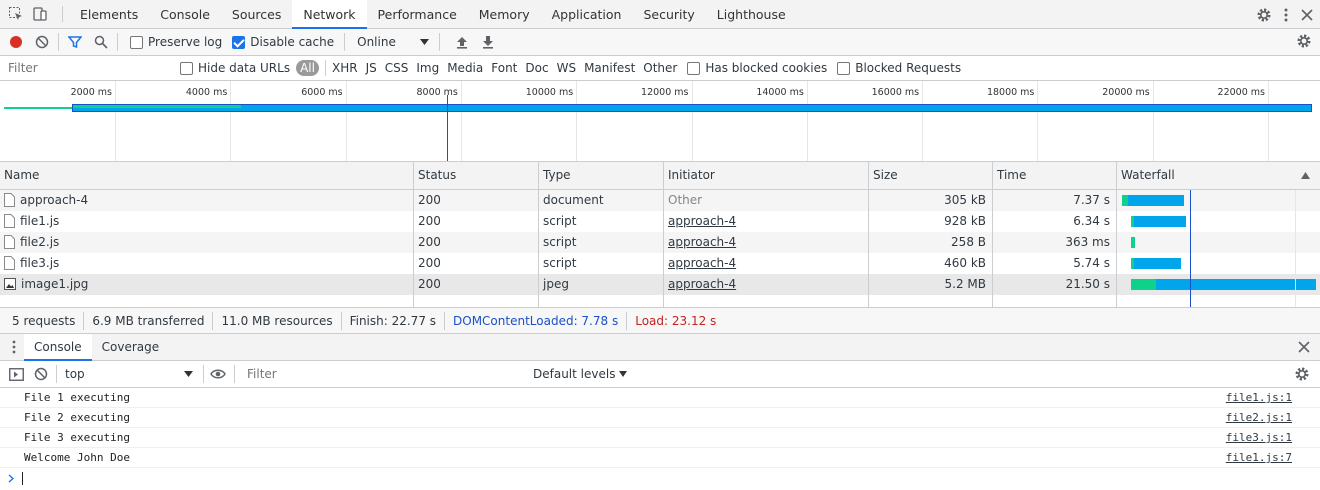 This screenshot has height=490, width=1320. I want to click on tab-application: Application, so click(587, 14).